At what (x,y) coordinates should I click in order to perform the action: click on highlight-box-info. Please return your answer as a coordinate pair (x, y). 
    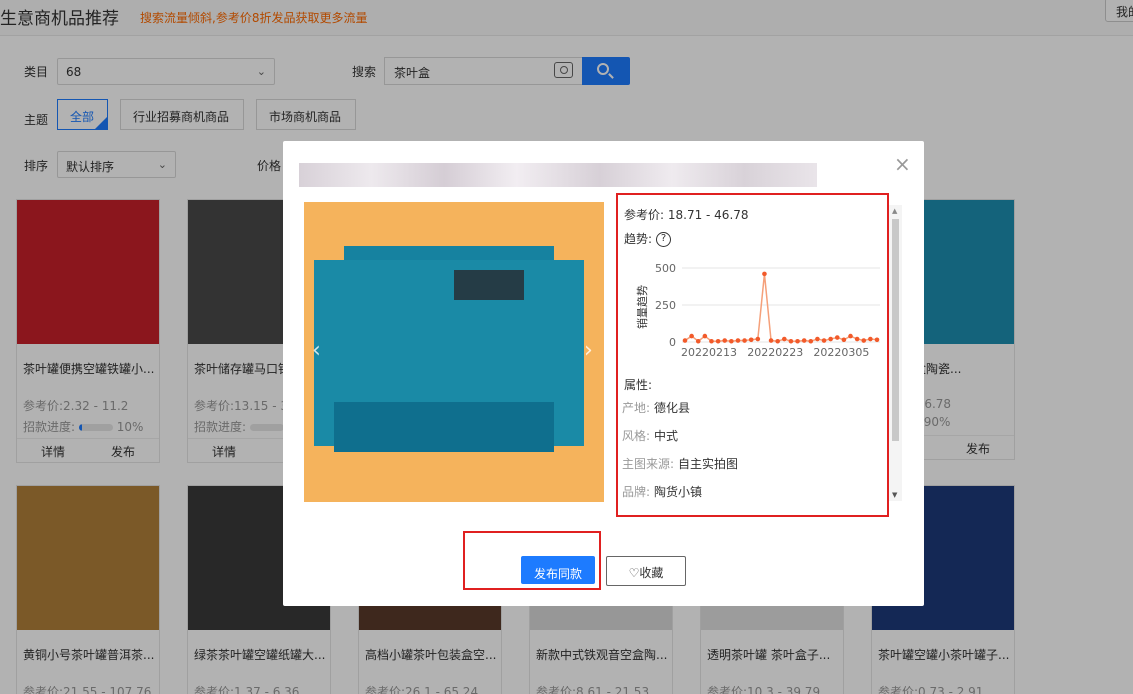
    Looking at the image, I should click on (752, 355).